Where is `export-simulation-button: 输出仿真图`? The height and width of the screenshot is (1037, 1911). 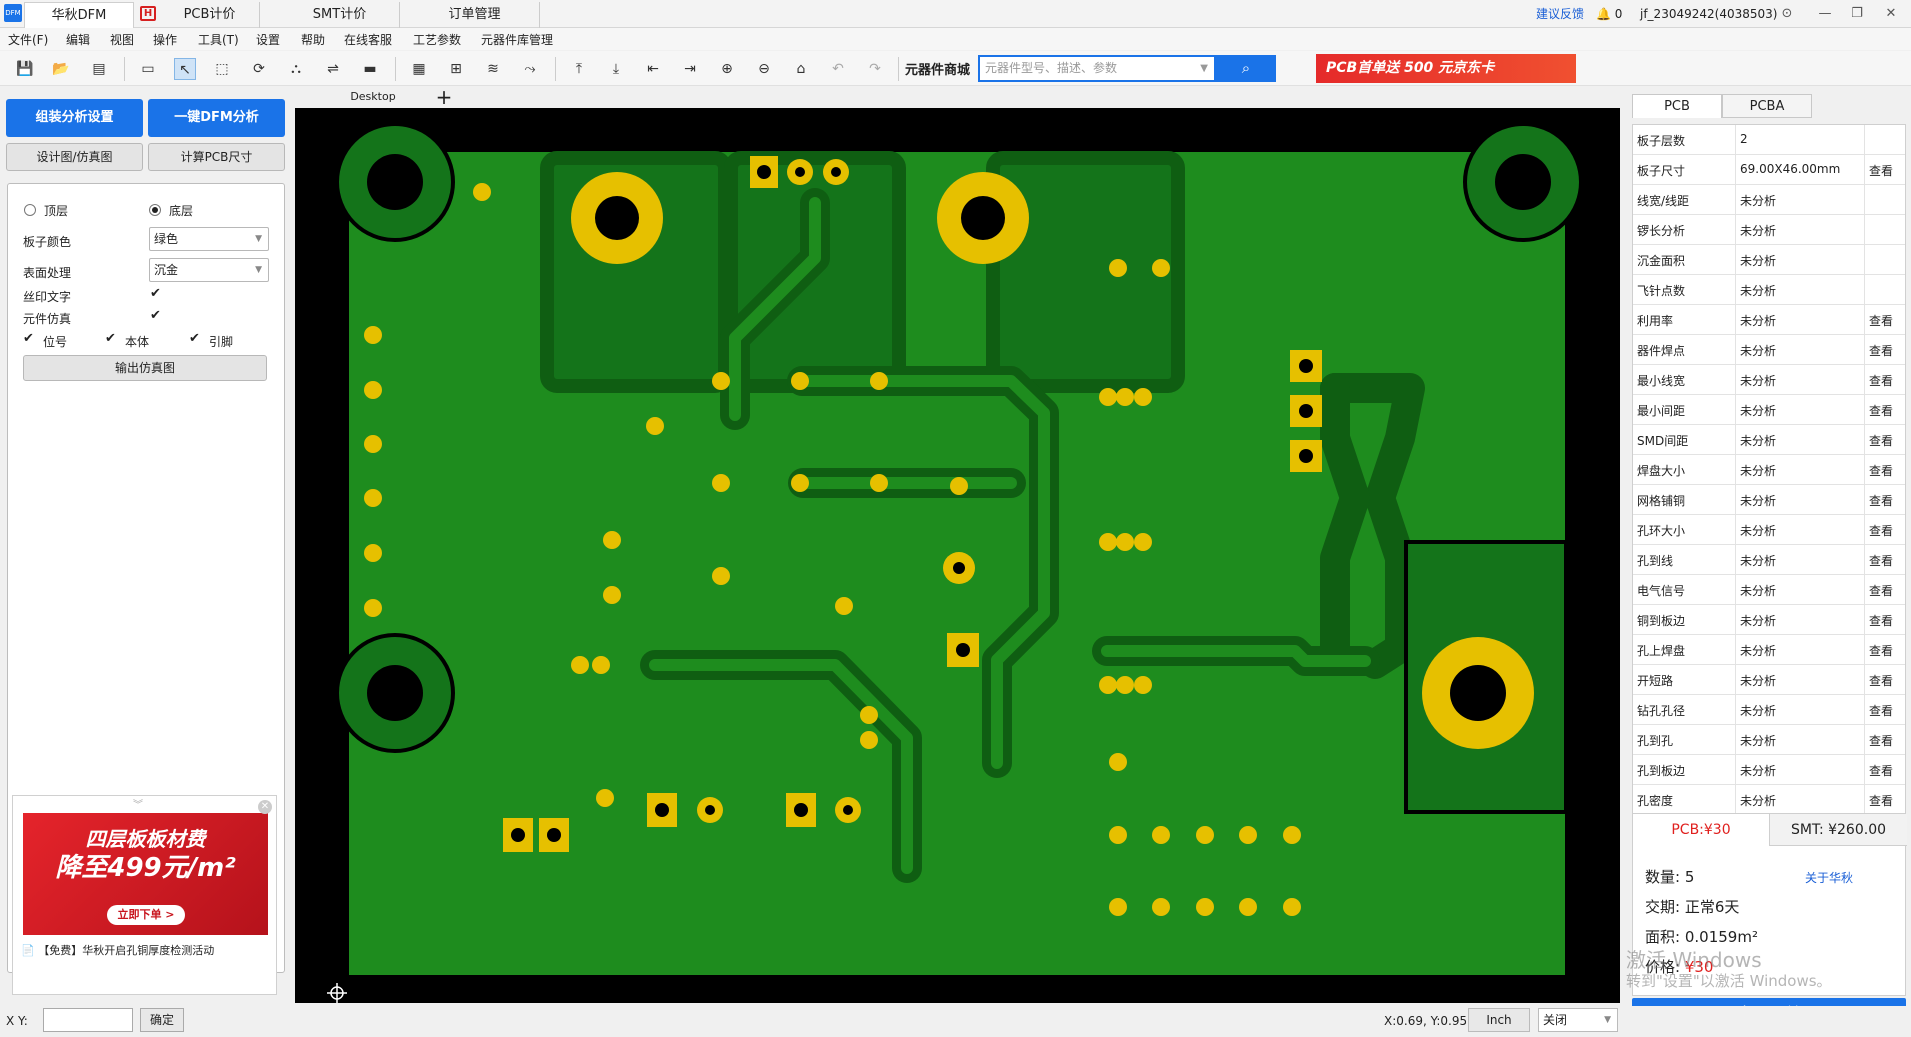
export-simulation-button: 输出仿真图 is located at coordinates (145, 368).